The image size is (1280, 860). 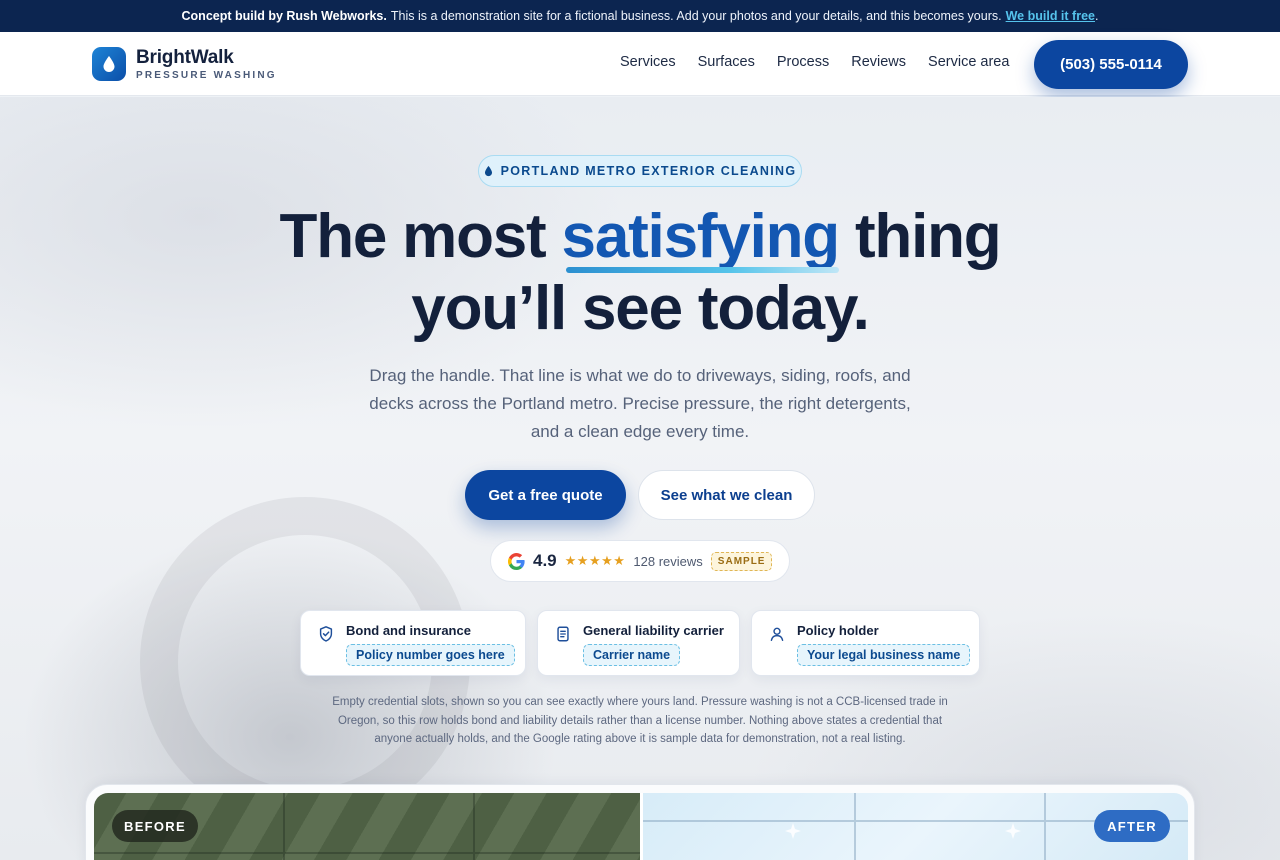 What do you see at coordinates (726, 62) in the screenshot?
I see `nav-item-surfaces: Surfaces` at bounding box center [726, 62].